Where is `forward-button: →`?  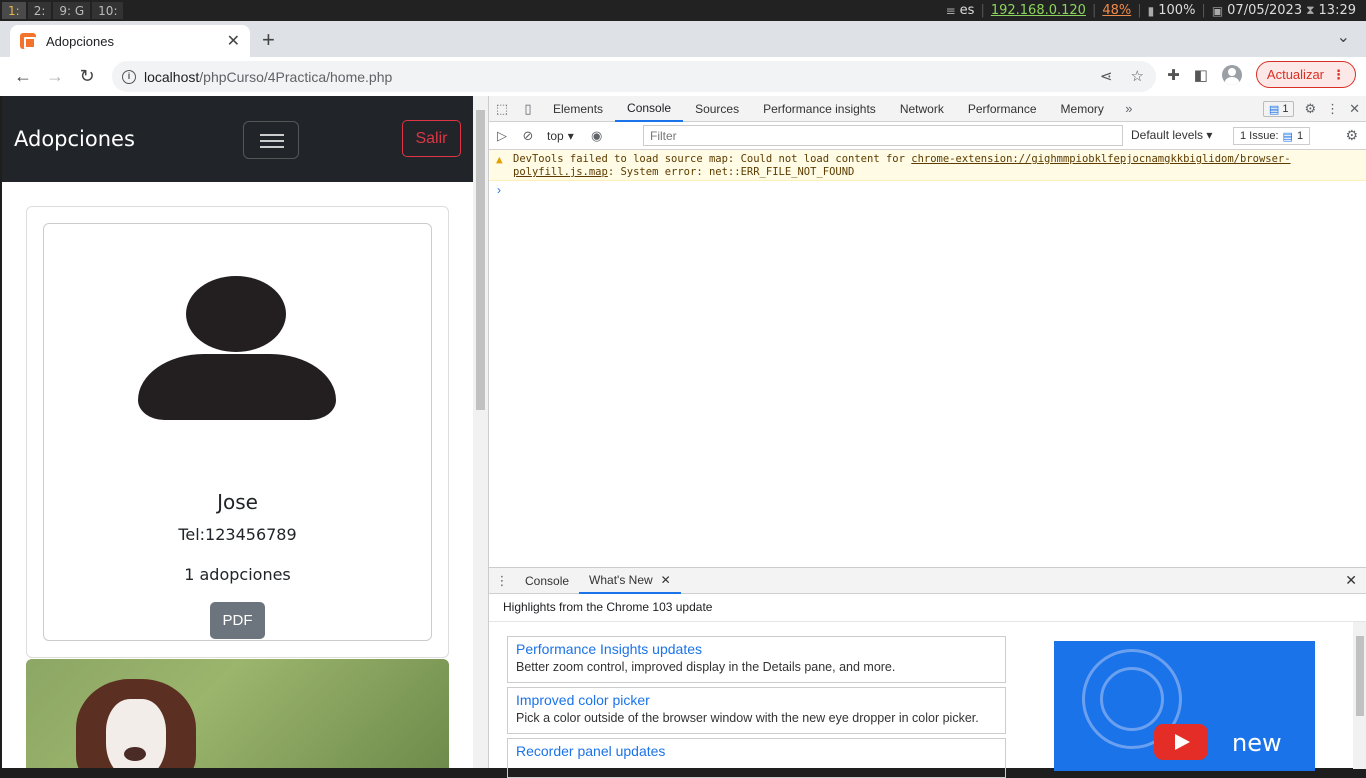 forward-button: → is located at coordinates (55, 77).